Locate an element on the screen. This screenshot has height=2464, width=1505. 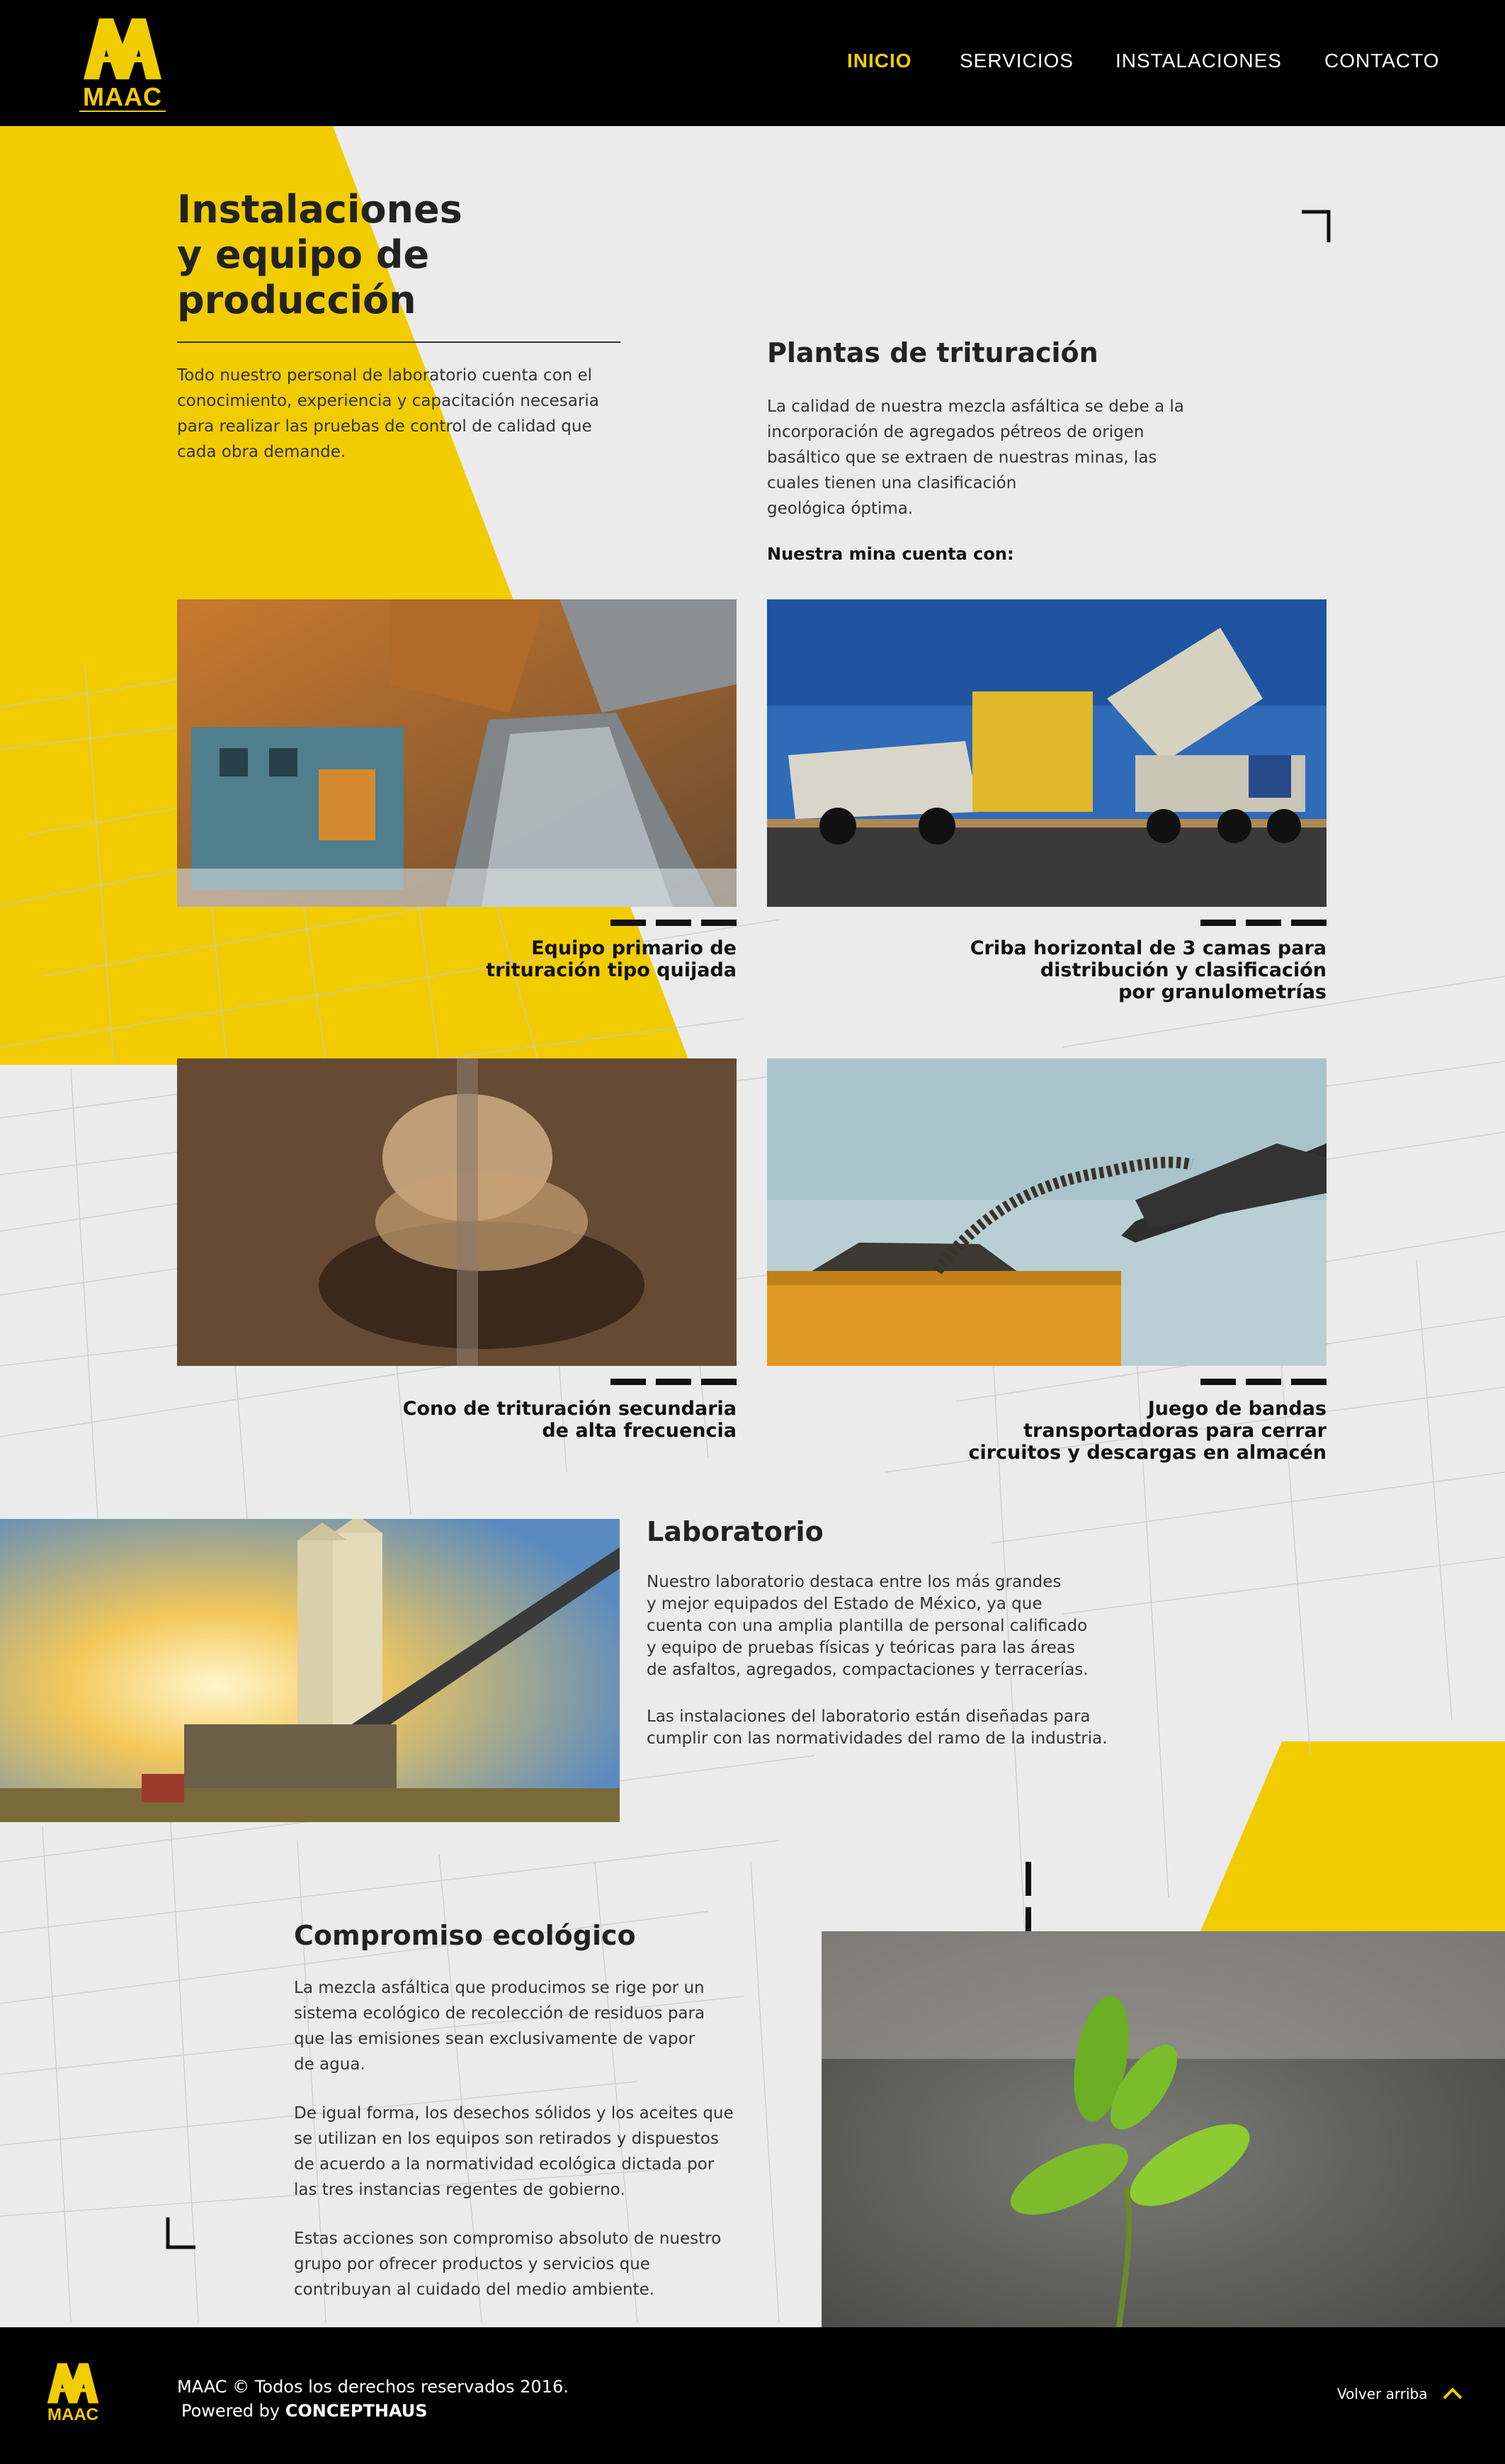
conveyor-image is located at coordinates (1047, 1212).